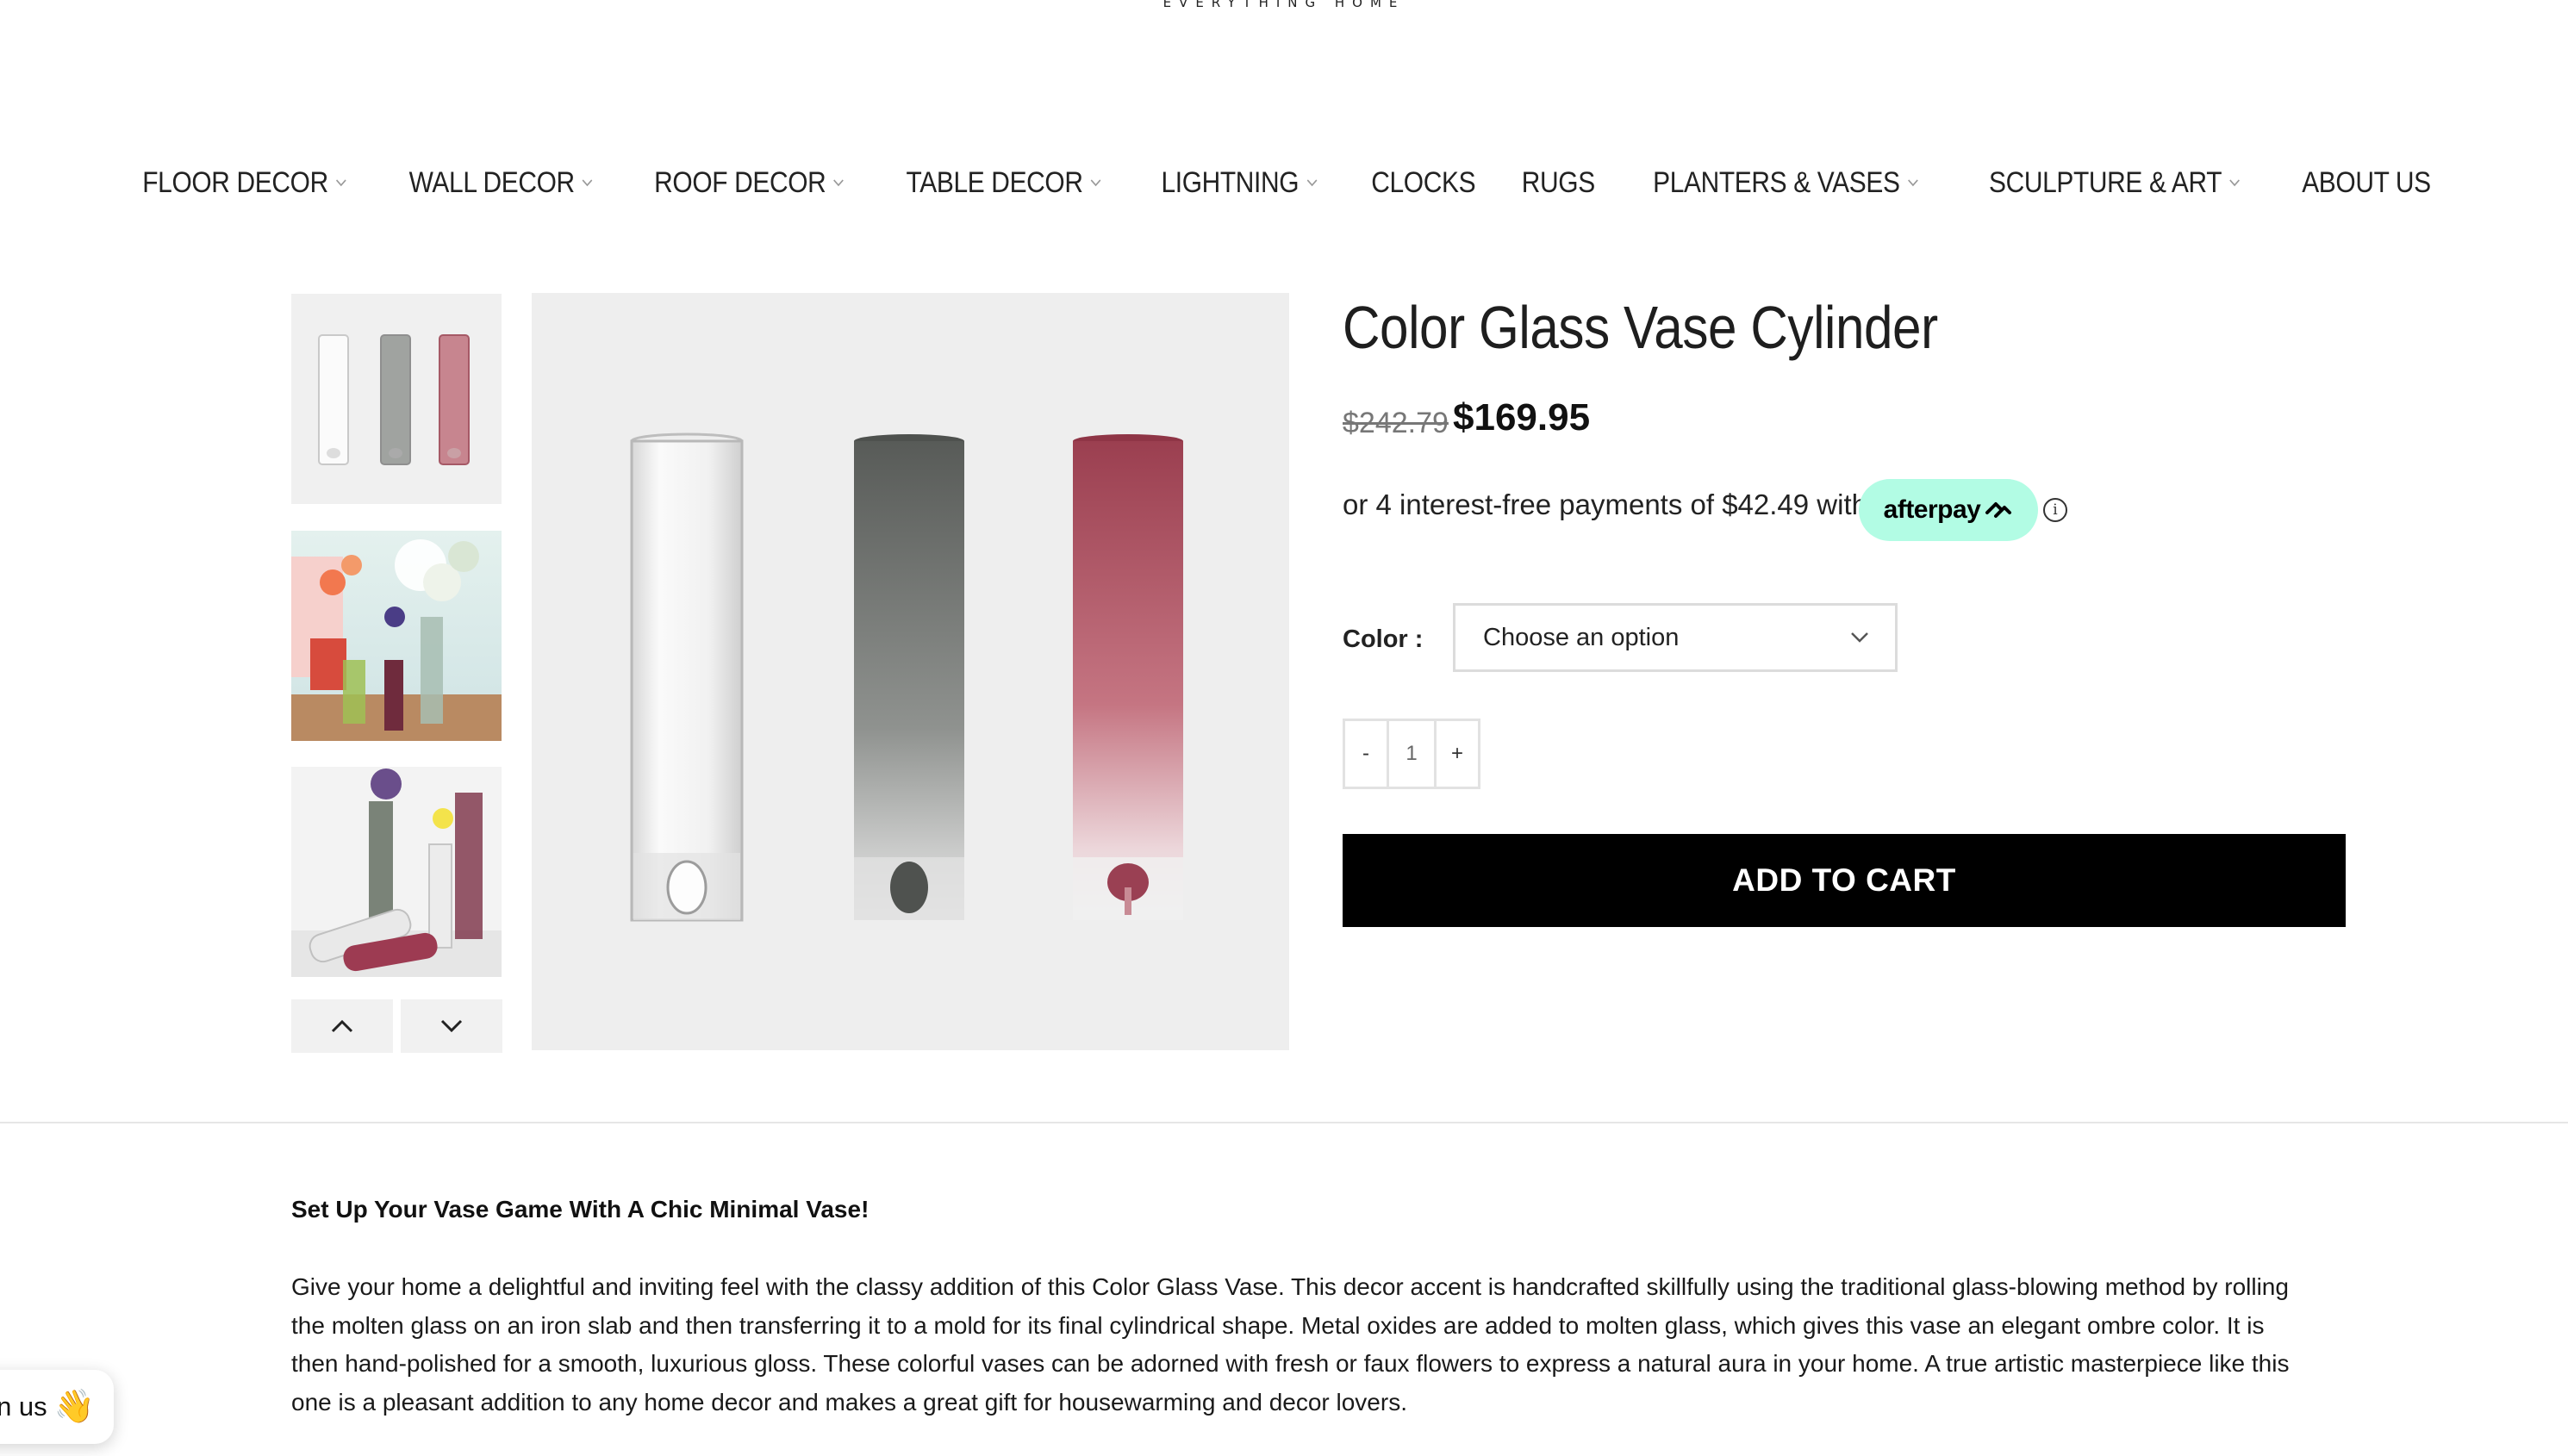 This screenshot has height=1456, width=2568. I want to click on vases-illustration, so click(907, 677).